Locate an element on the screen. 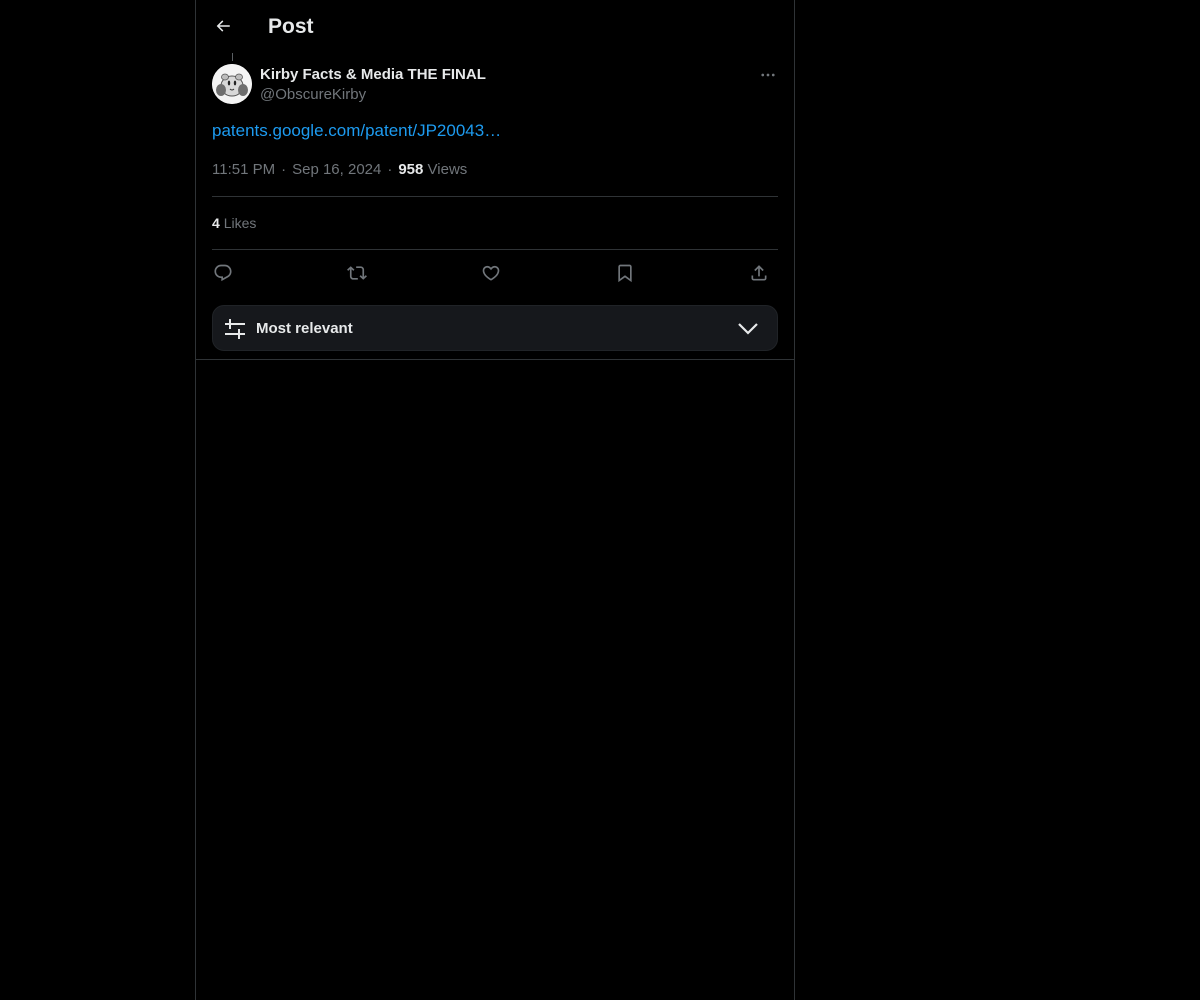 This screenshot has height=1000, width=1200. kirby-avatar-icon is located at coordinates (232, 84).